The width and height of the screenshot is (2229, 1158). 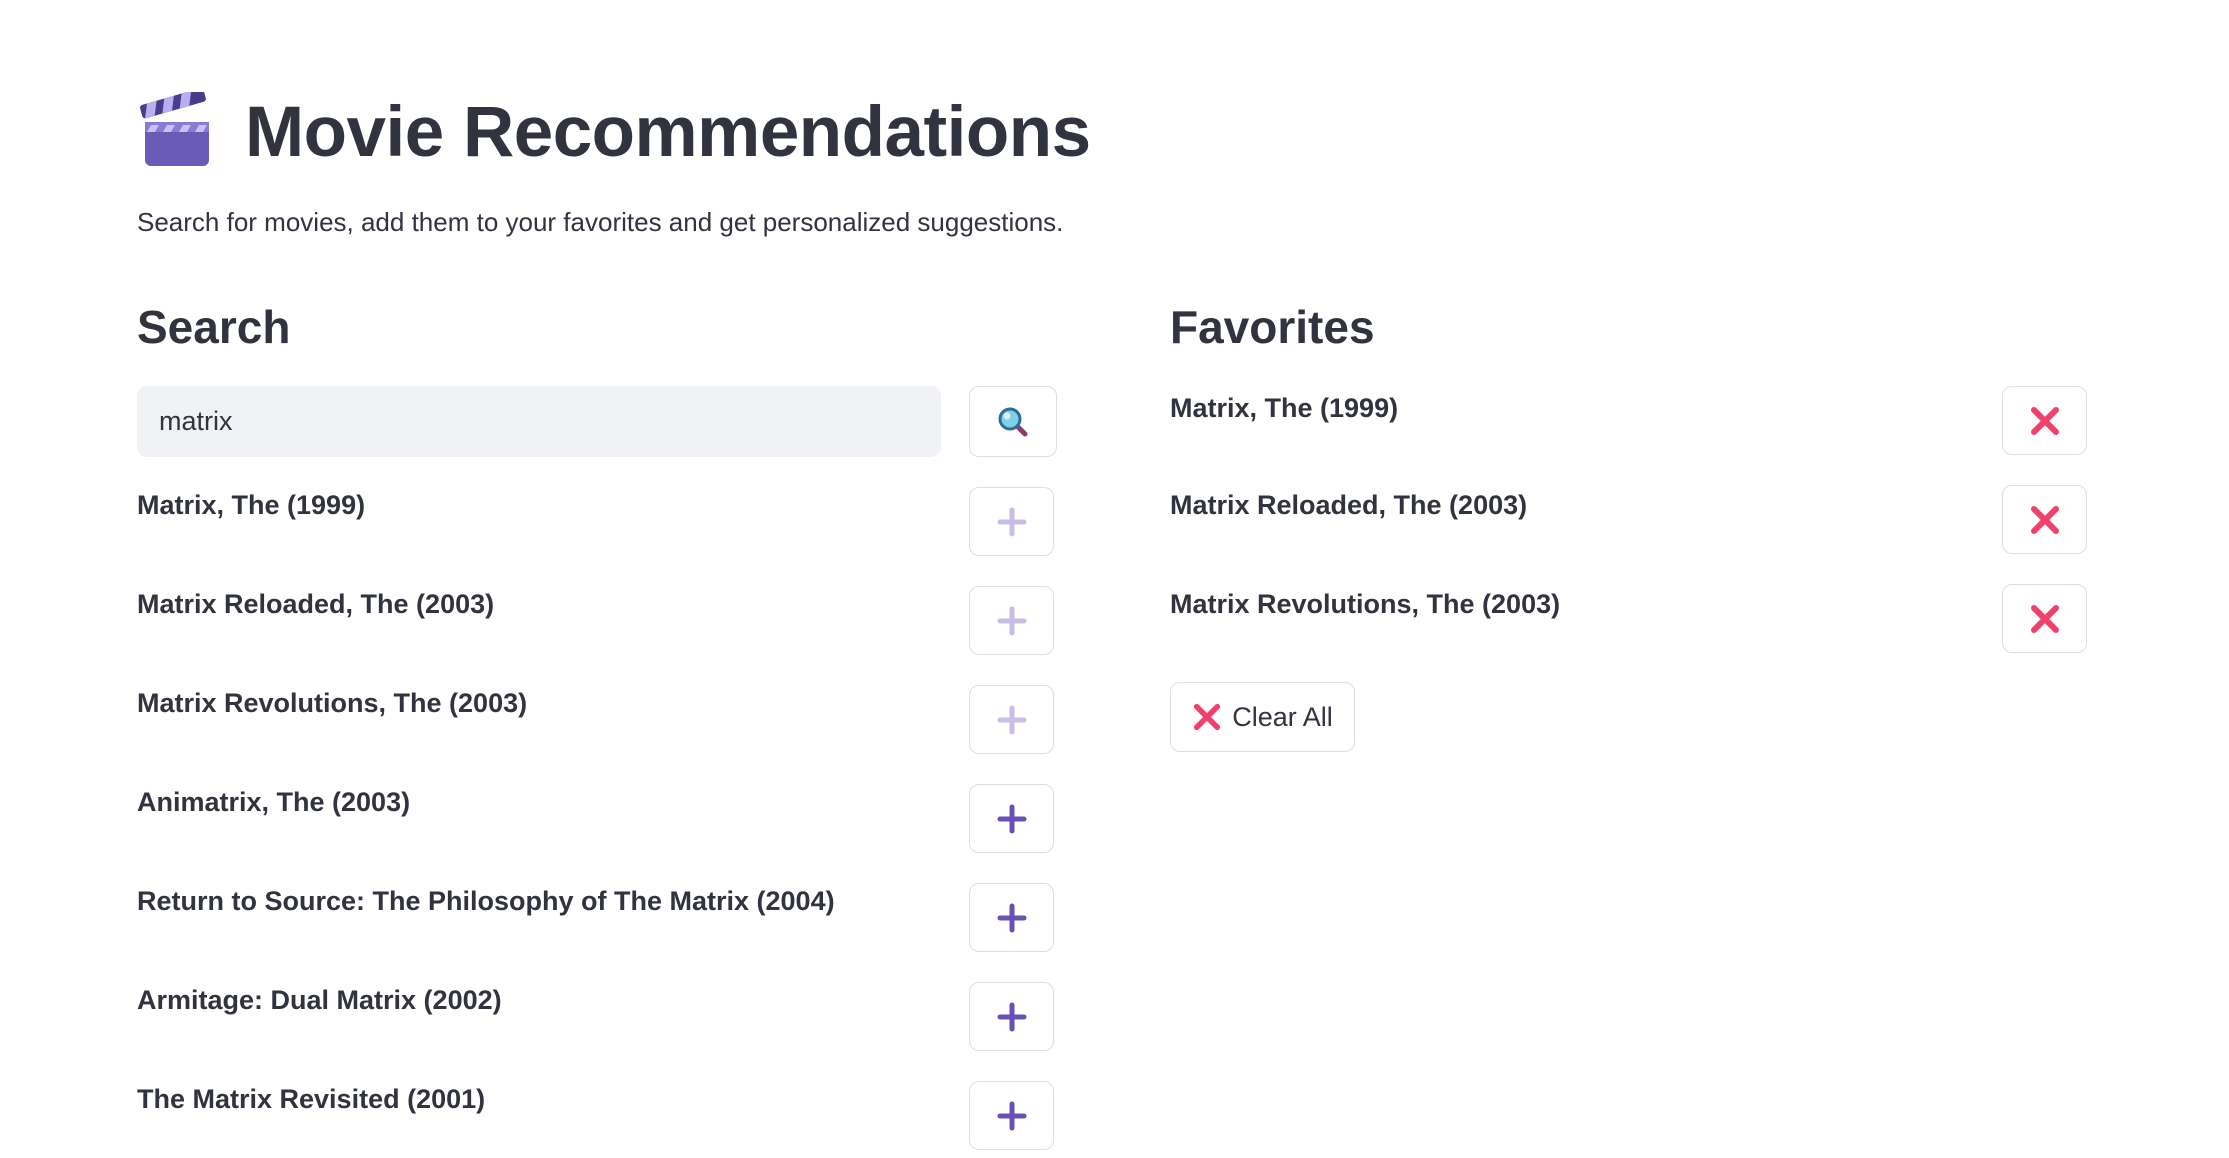 What do you see at coordinates (311, 1099) in the screenshot?
I see `result-title: The Matrix Revisited (2001)` at bounding box center [311, 1099].